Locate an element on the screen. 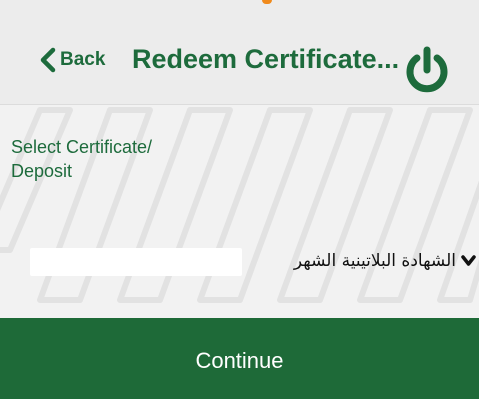 This screenshot has width=479, height=399. status-indicator is located at coordinates (267, 2).